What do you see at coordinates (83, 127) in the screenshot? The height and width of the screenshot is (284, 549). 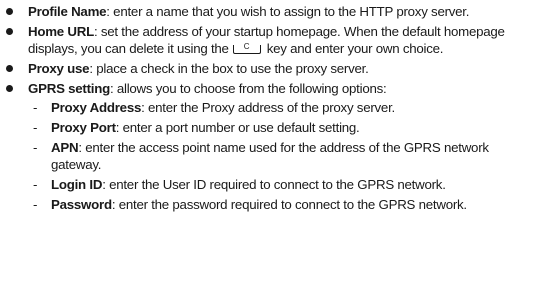 I see `term-proxy-port: Proxy Port` at bounding box center [83, 127].